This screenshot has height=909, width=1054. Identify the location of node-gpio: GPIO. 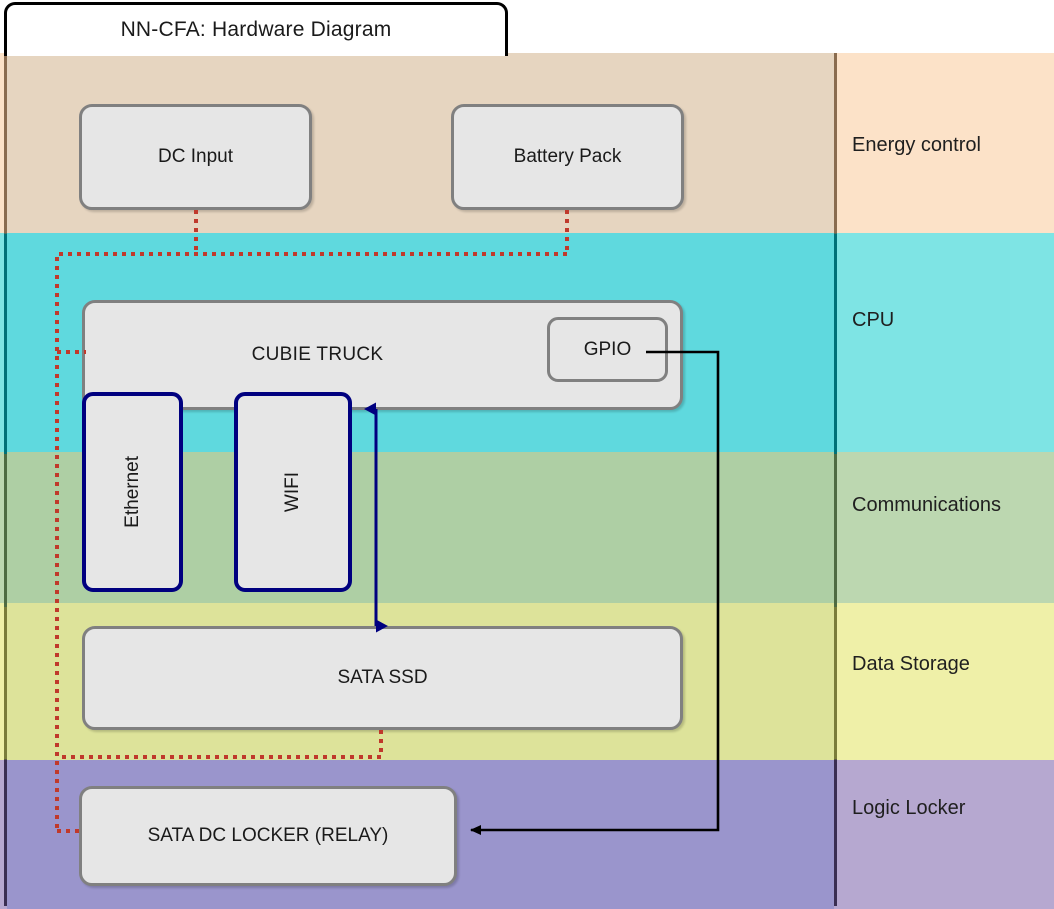
(607, 349).